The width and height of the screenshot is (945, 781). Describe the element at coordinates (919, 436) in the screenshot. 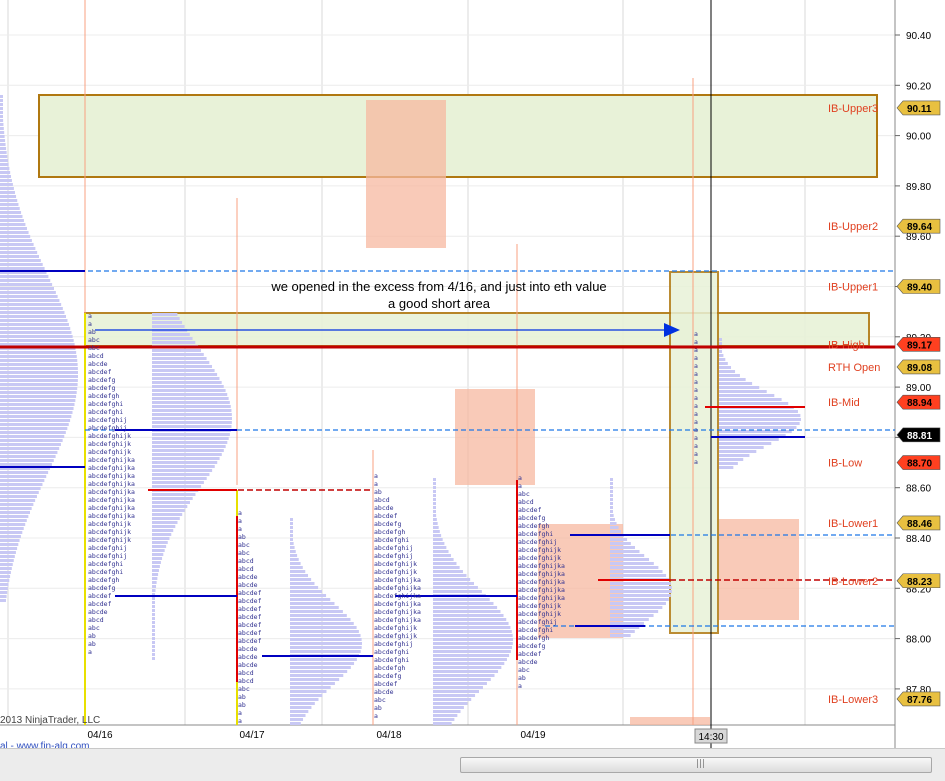

I see `price-badge-label: 88.81` at that location.